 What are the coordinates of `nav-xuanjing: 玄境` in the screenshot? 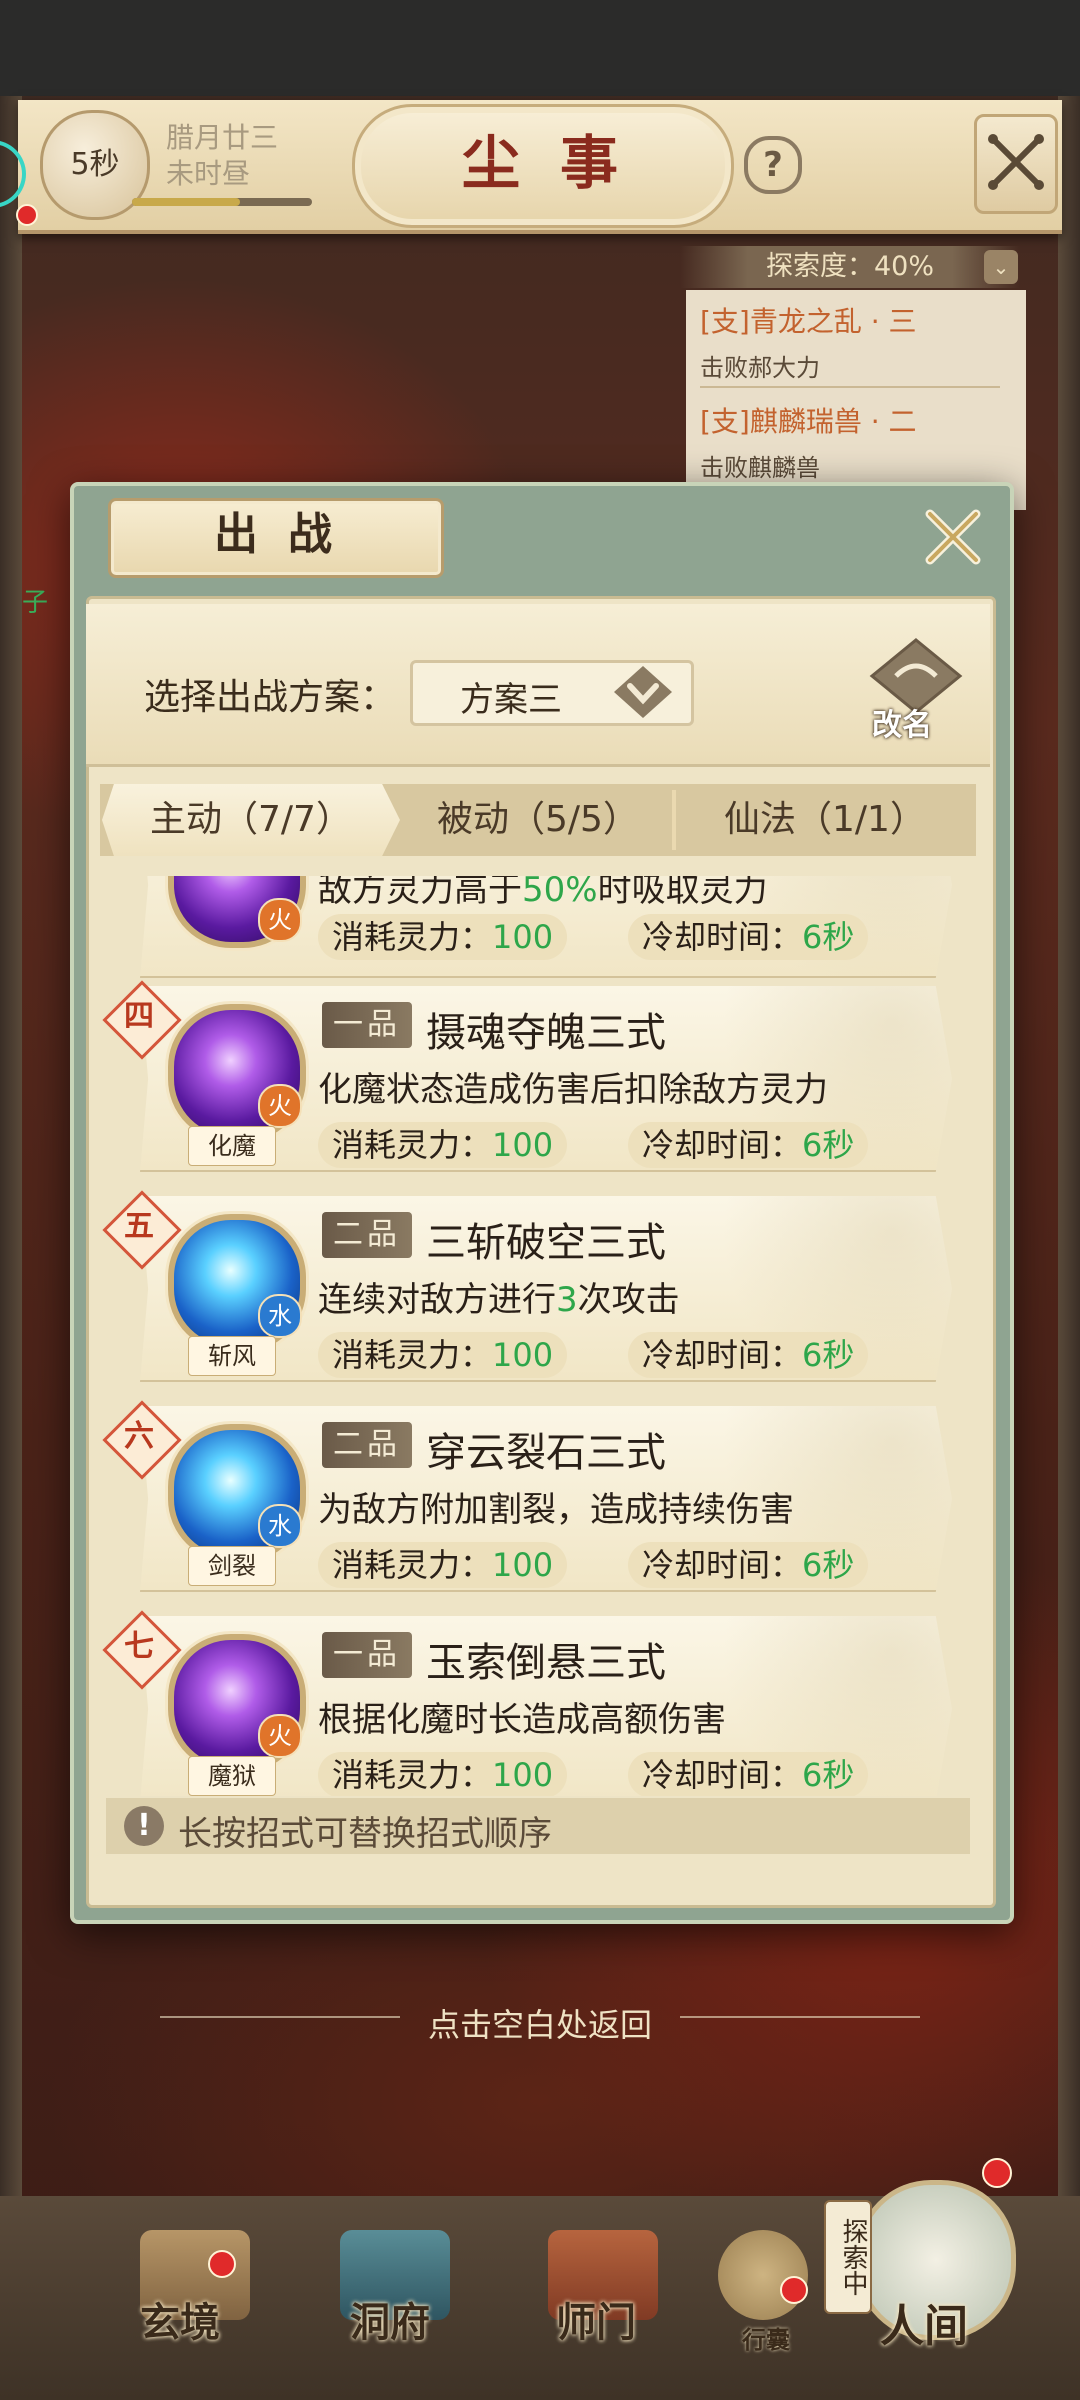 It's located at (180, 2319).